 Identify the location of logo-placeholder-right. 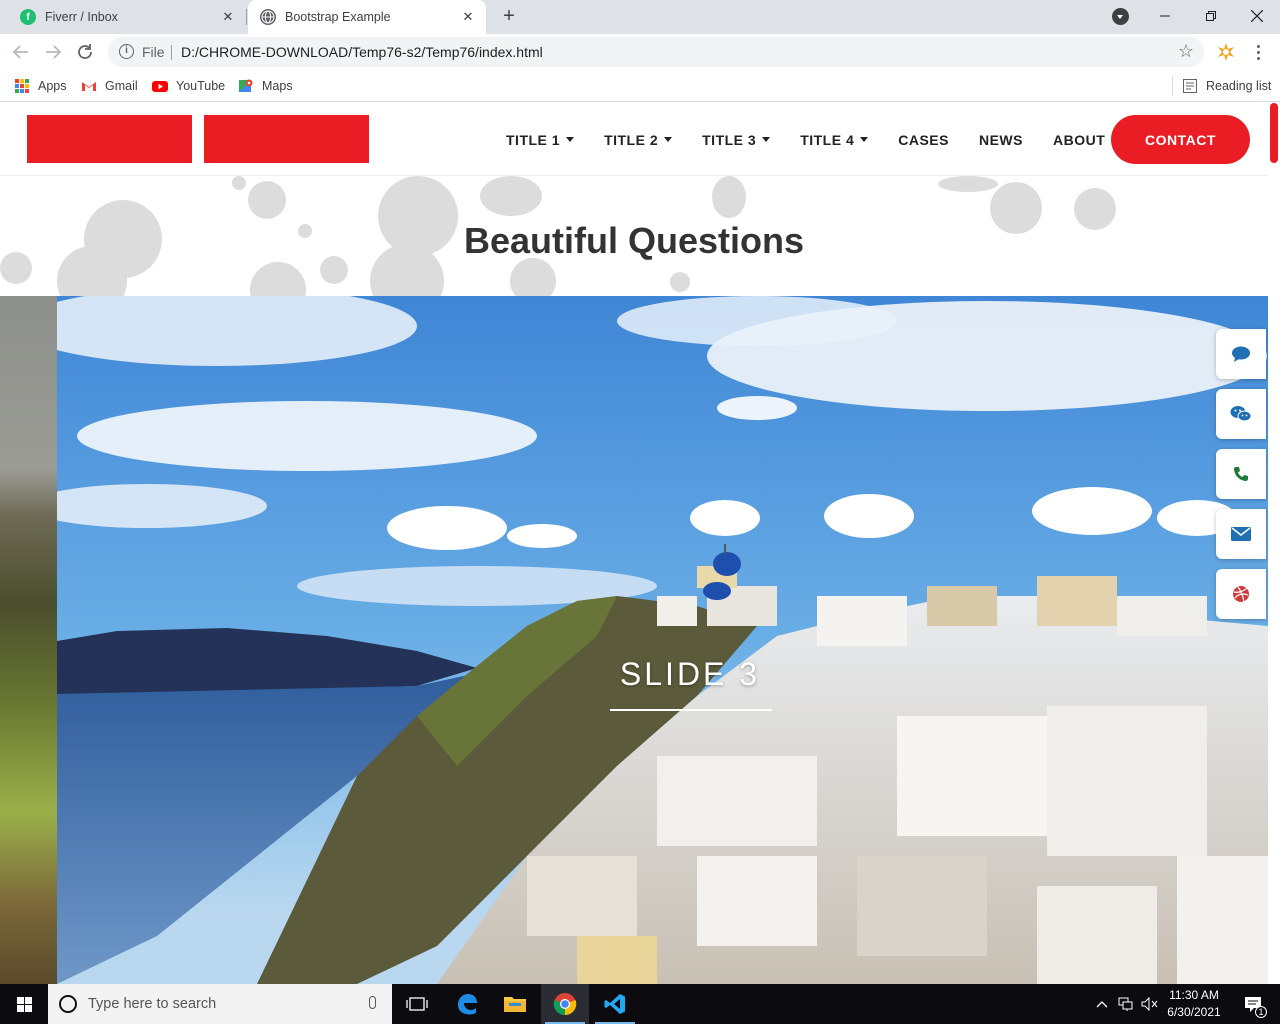
(286, 139).